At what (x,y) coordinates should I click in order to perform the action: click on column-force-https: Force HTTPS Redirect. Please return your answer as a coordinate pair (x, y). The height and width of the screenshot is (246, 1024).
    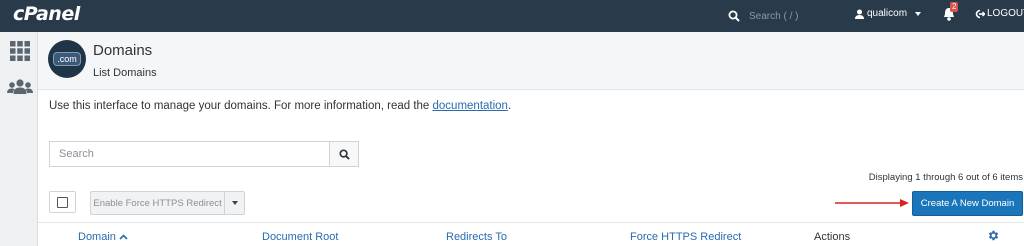
    Looking at the image, I should click on (685, 237).